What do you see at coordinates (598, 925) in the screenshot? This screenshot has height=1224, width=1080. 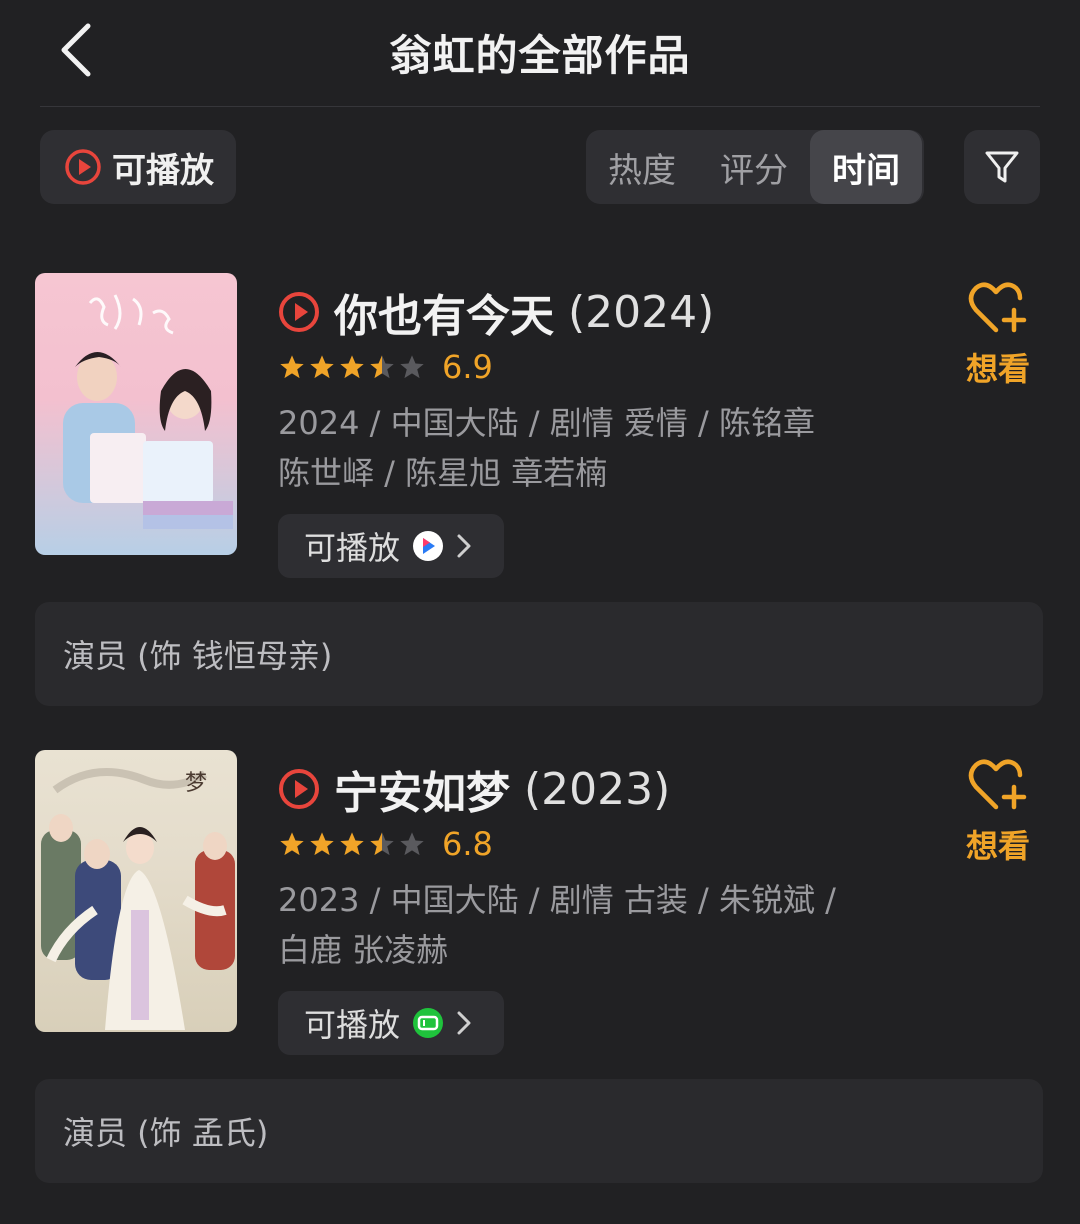 I see `work-meta: 2023 / 中国大陆 / 剧情 古装 / 朱锐斌 / 白鹿 张凌赫` at bounding box center [598, 925].